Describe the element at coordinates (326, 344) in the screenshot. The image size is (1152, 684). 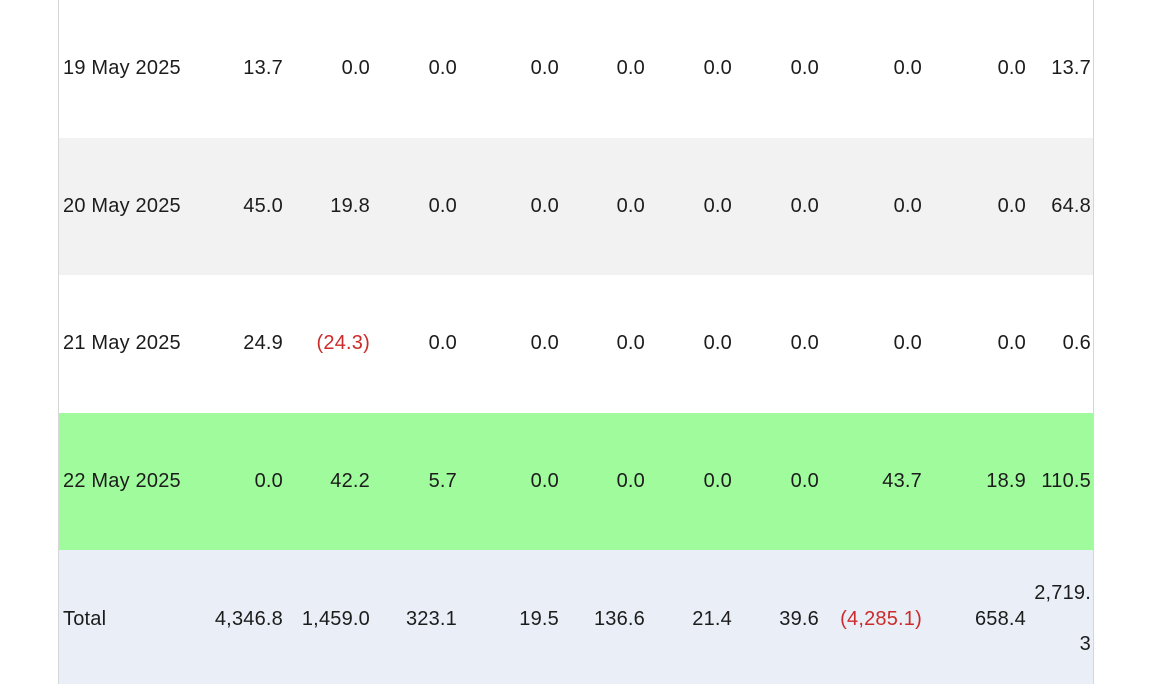
I see `value-cell: (24.3)` at that location.